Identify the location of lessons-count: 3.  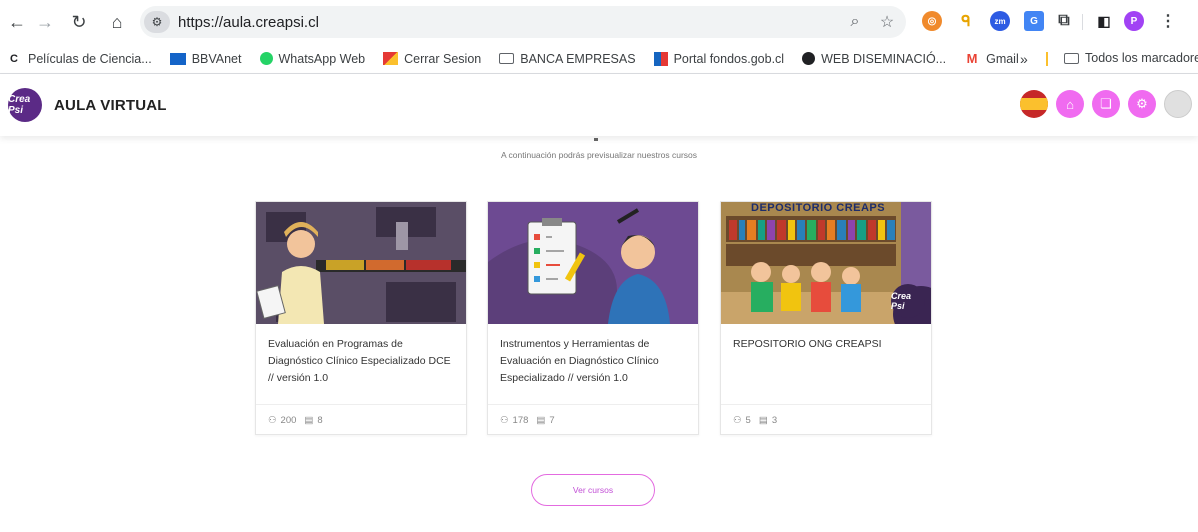
(774, 420).